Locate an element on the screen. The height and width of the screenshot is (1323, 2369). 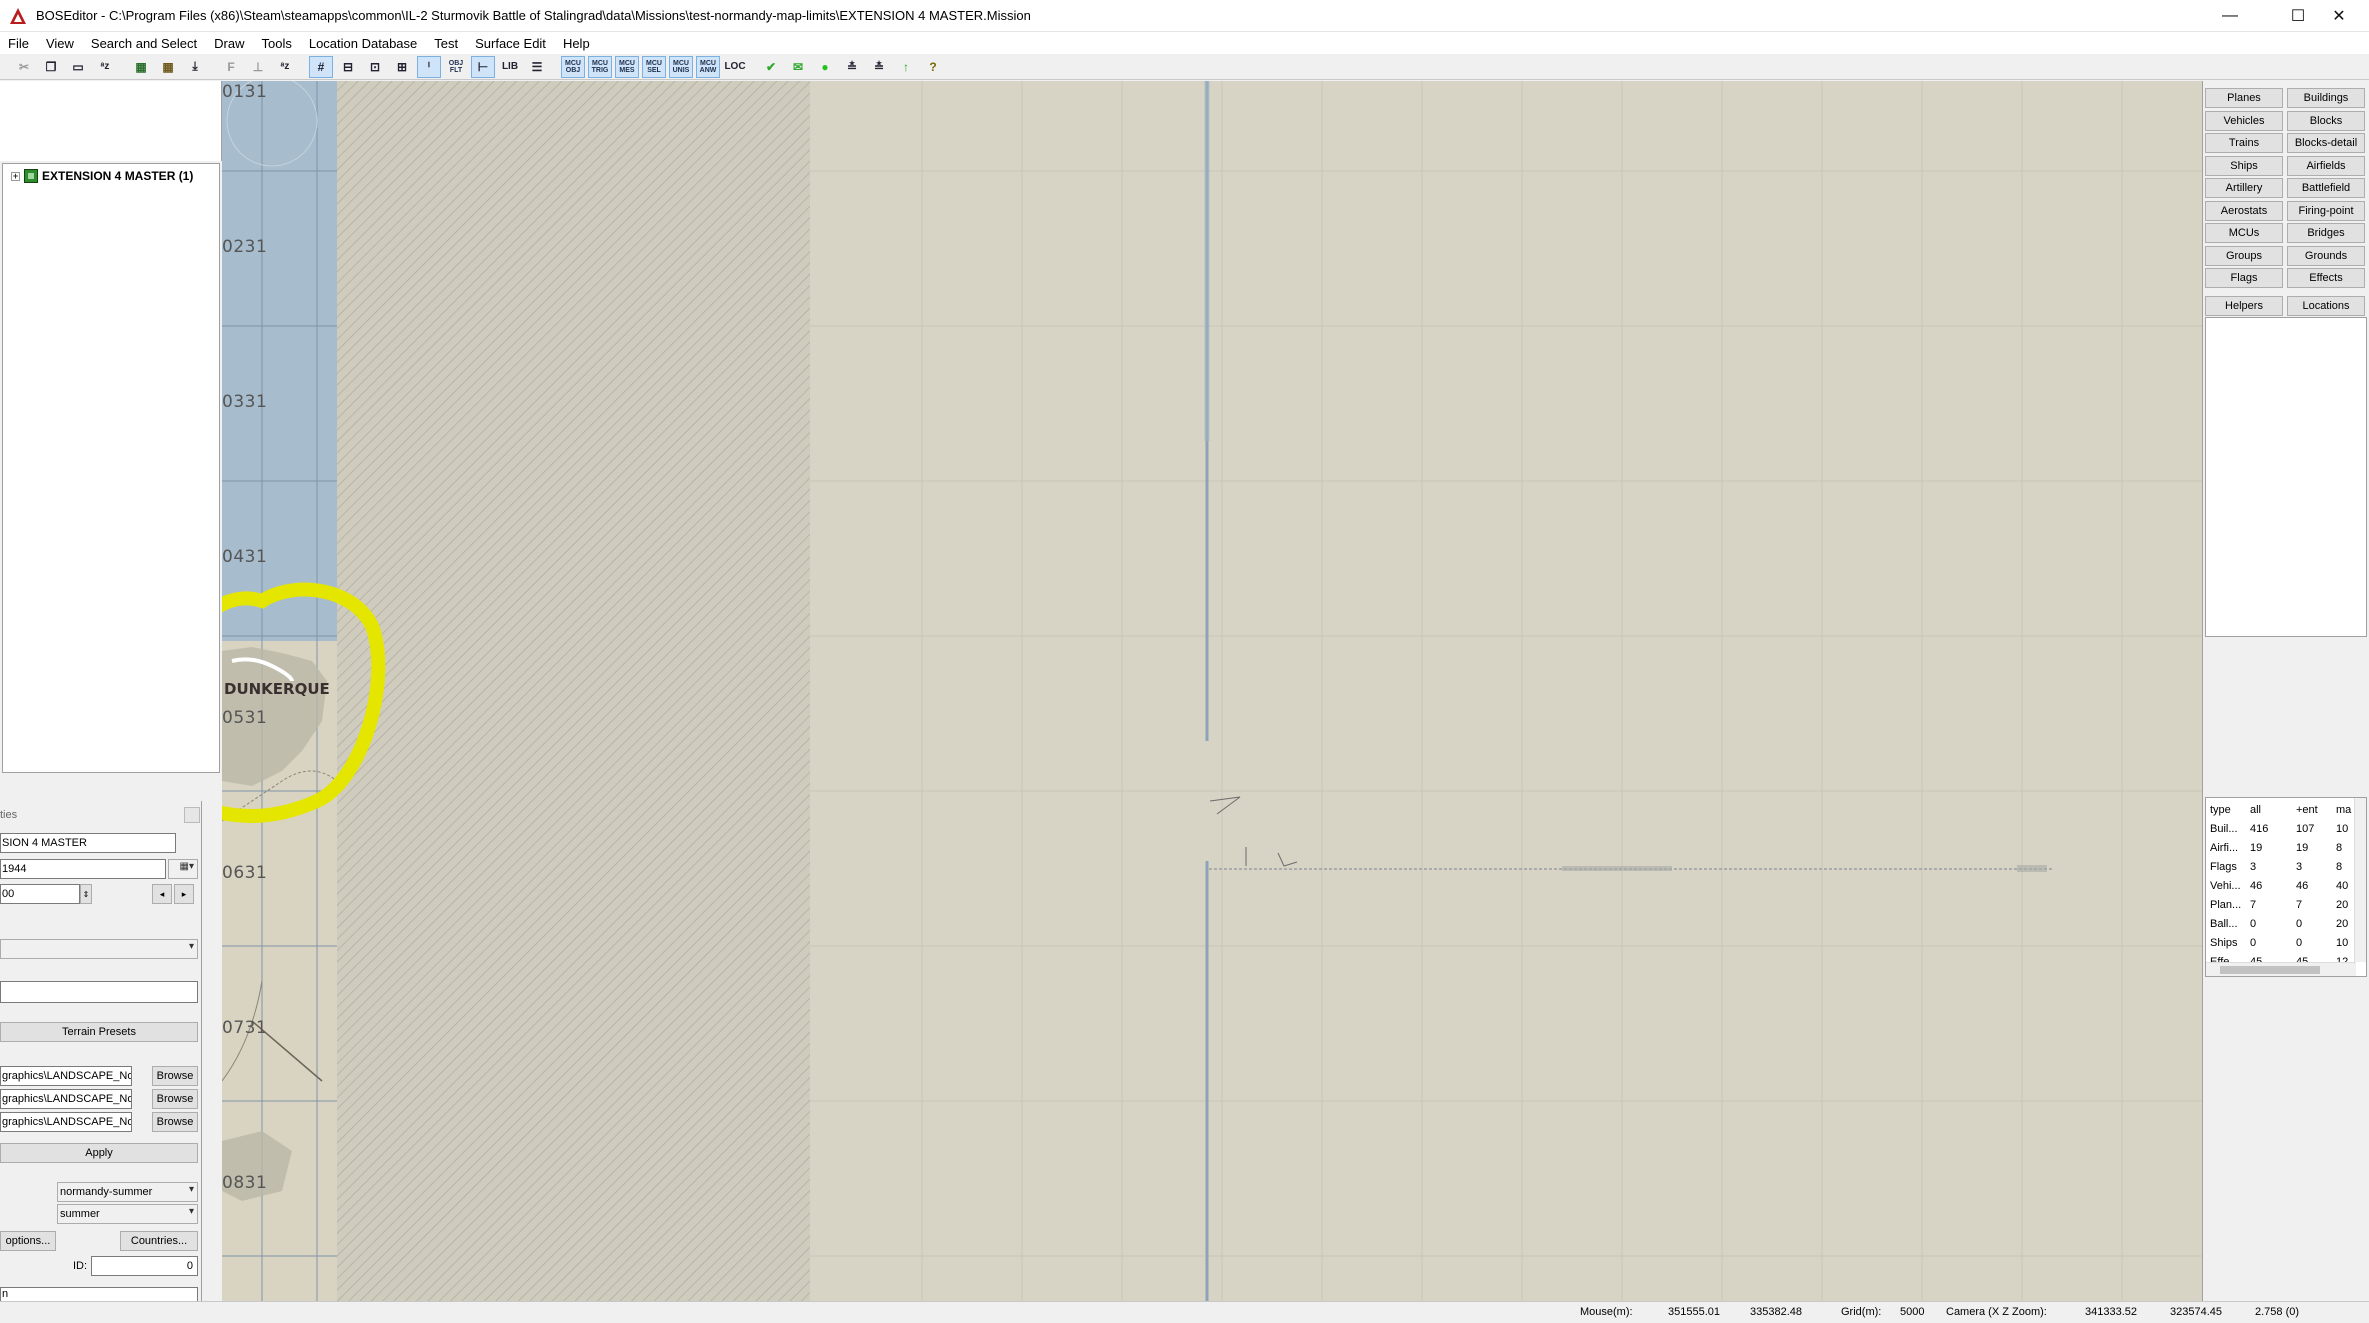
palette-button-ships: Ships is located at coordinates (2244, 165).